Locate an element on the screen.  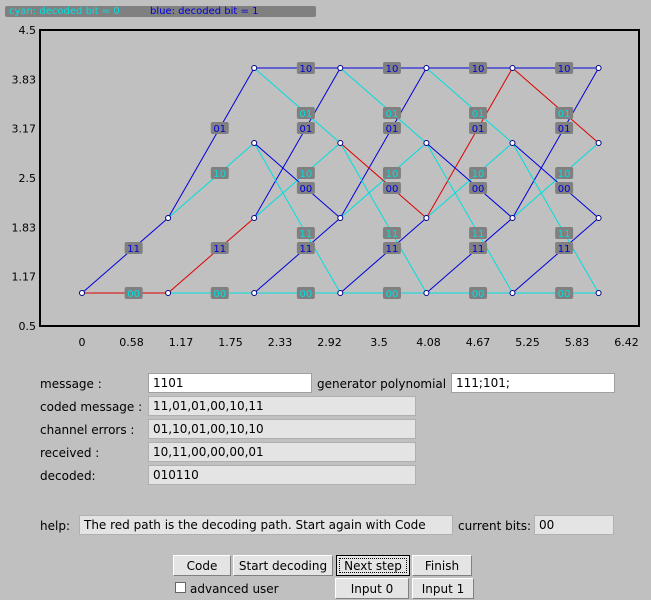
x-tick-label: 2.33 is located at coordinates (280, 342).